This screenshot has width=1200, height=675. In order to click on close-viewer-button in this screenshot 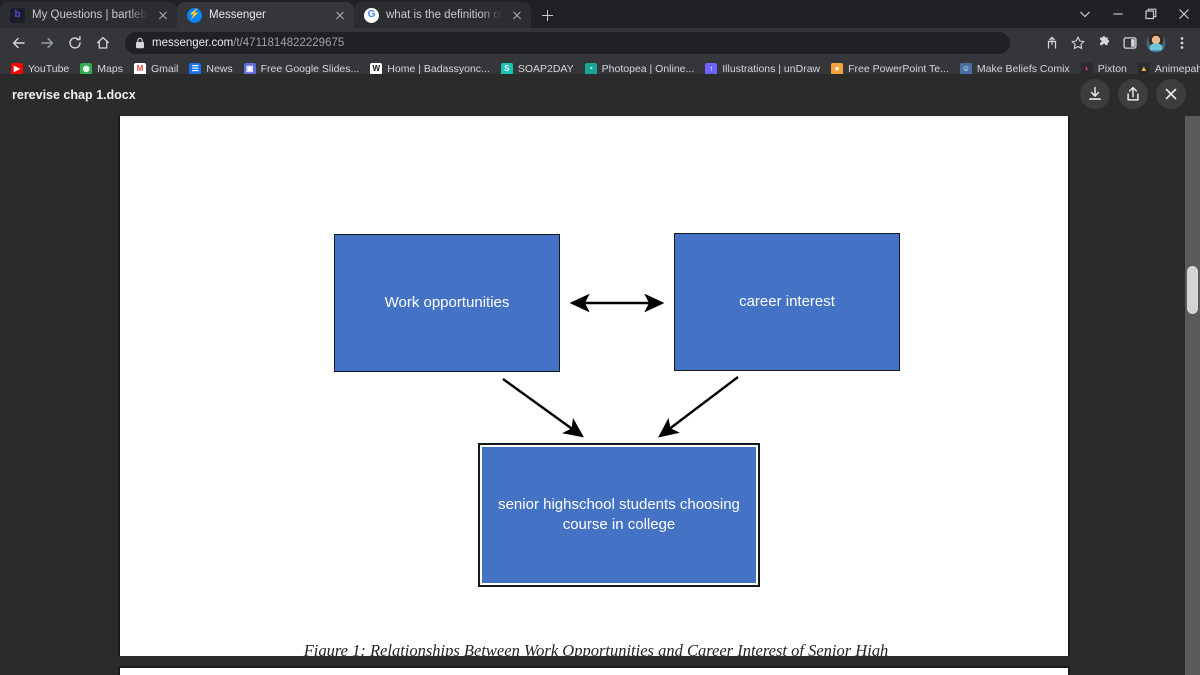, I will do `click(1171, 94)`.